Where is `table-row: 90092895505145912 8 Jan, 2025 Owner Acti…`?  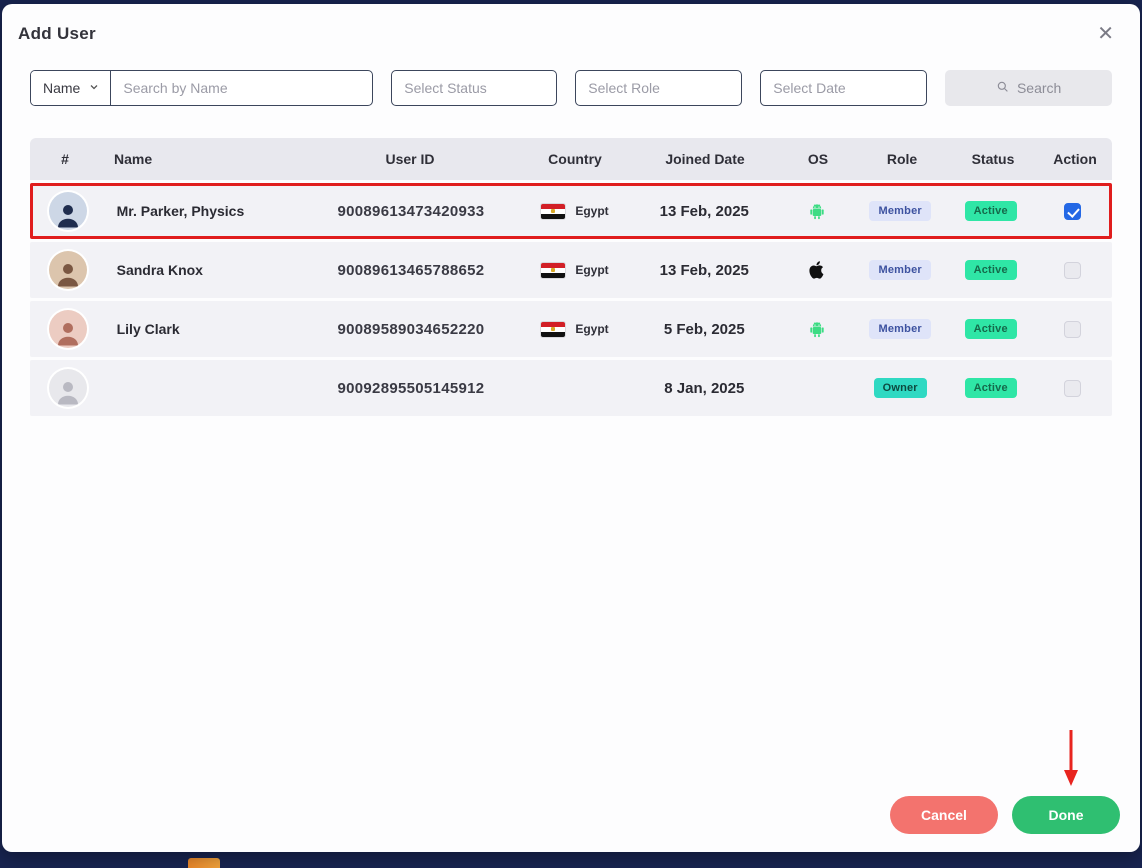
table-row: 90092895505145912 8 Jan, 2025 Owner Acti… is located at coordinates (571, 388).